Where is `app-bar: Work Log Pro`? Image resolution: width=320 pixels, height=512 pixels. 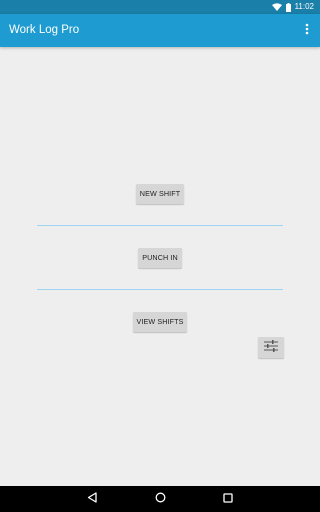 app-bar: Work Log Pro is located at coordinates (160, 30).